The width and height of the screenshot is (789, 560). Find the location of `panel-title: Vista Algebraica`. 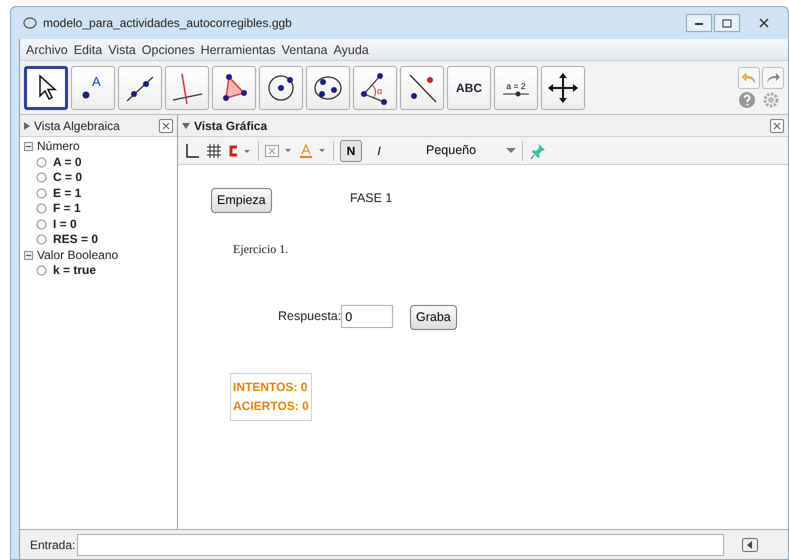

panel-title: Vista Algebraica is located at coordinates (77, 126).